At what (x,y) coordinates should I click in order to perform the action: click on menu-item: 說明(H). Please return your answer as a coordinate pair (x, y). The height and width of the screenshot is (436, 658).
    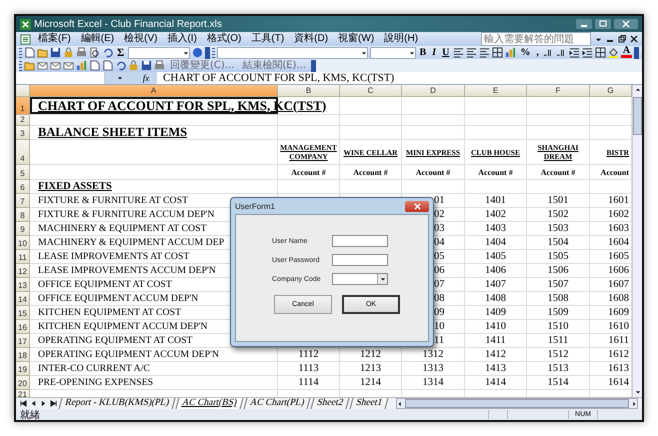
    Looking at the image, I should click on (401, 39).